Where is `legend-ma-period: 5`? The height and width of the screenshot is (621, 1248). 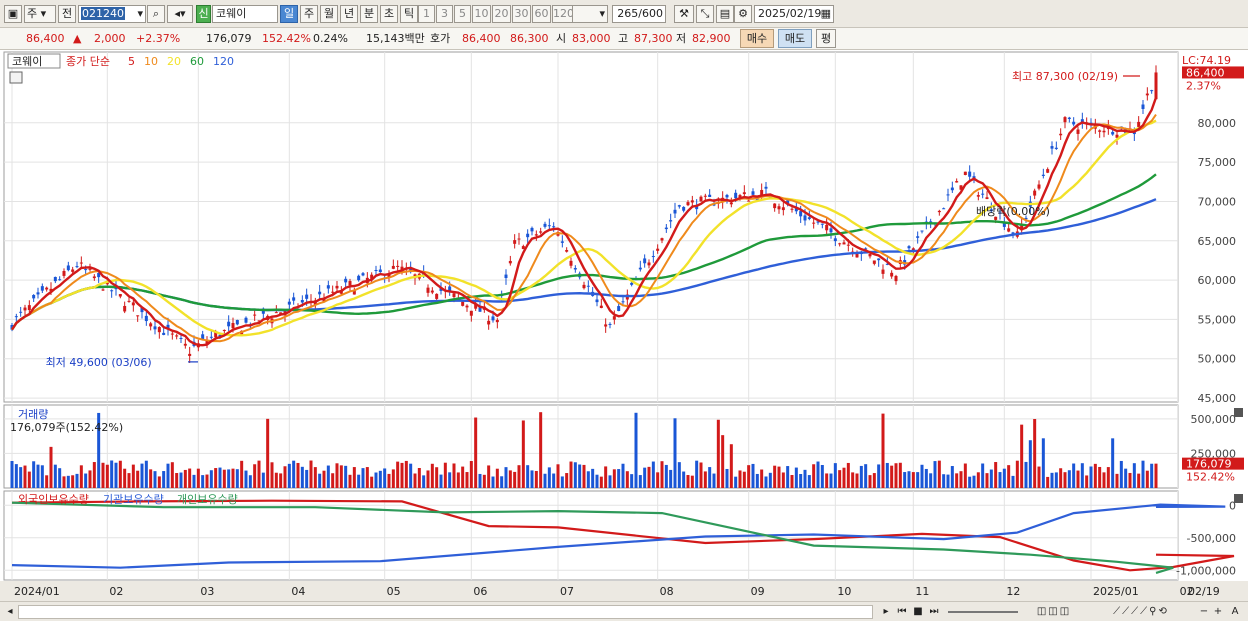
legend-ma-period: 5 is located at coordinates (131, 61).